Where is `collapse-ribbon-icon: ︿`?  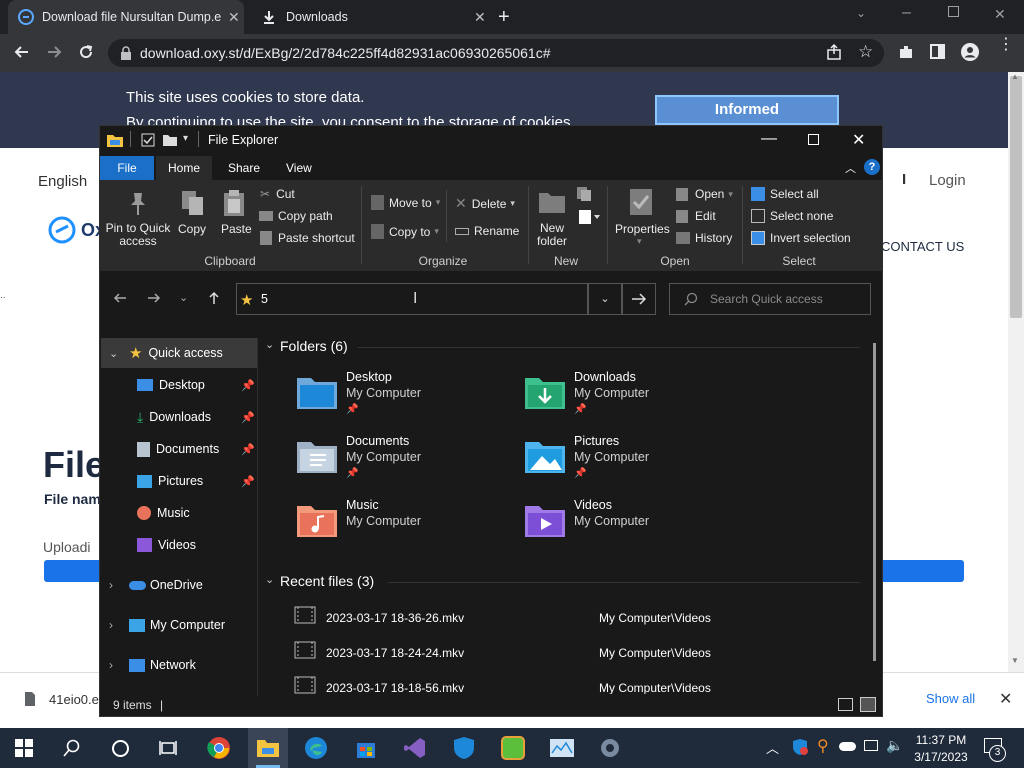
collapse-ribbon-icon: ︿ is located at coordinates (850, 168).